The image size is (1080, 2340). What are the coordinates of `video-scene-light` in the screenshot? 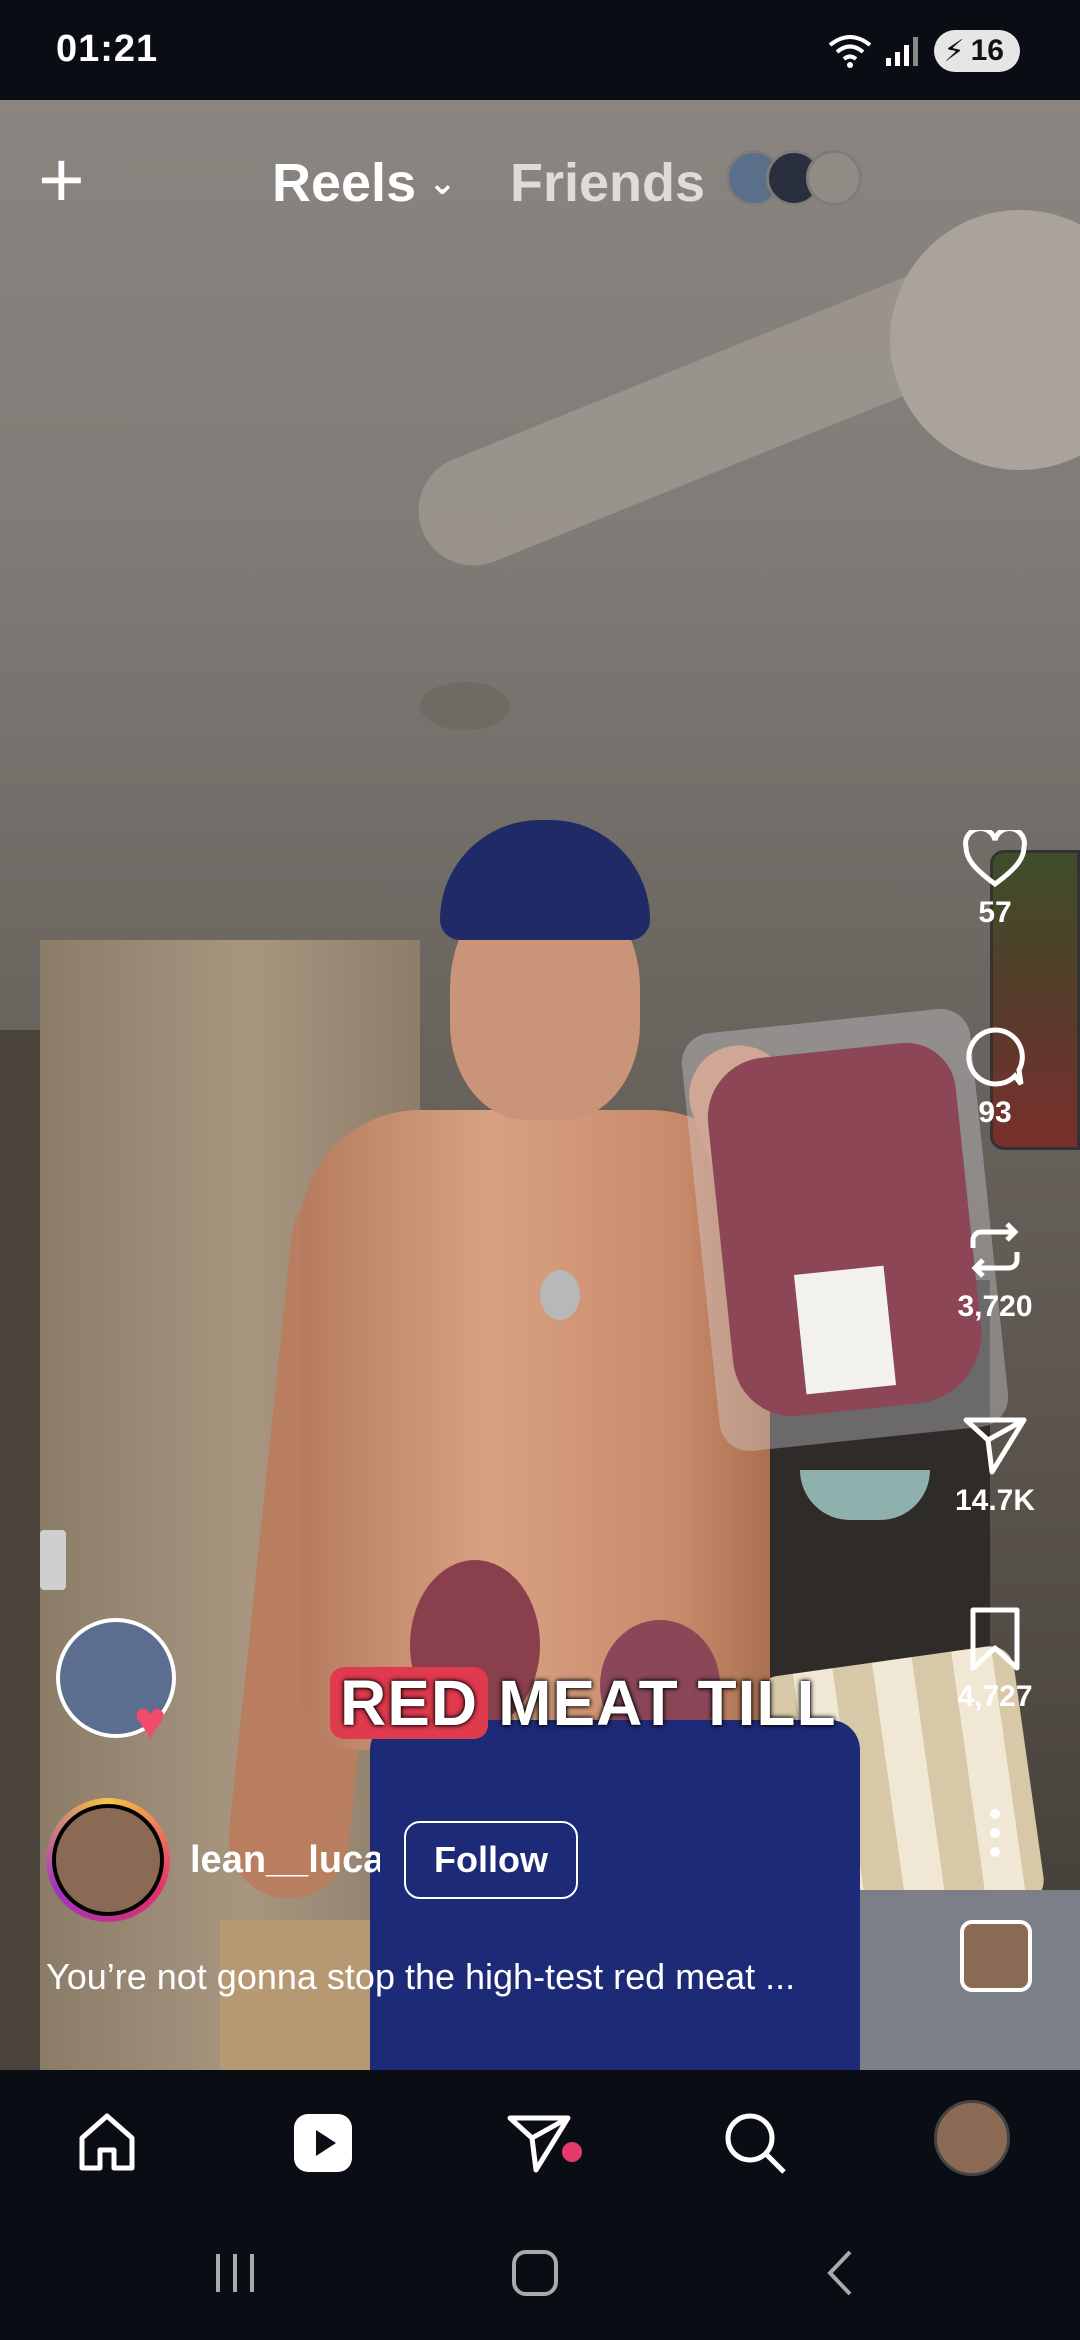 It's located at (465, 706).